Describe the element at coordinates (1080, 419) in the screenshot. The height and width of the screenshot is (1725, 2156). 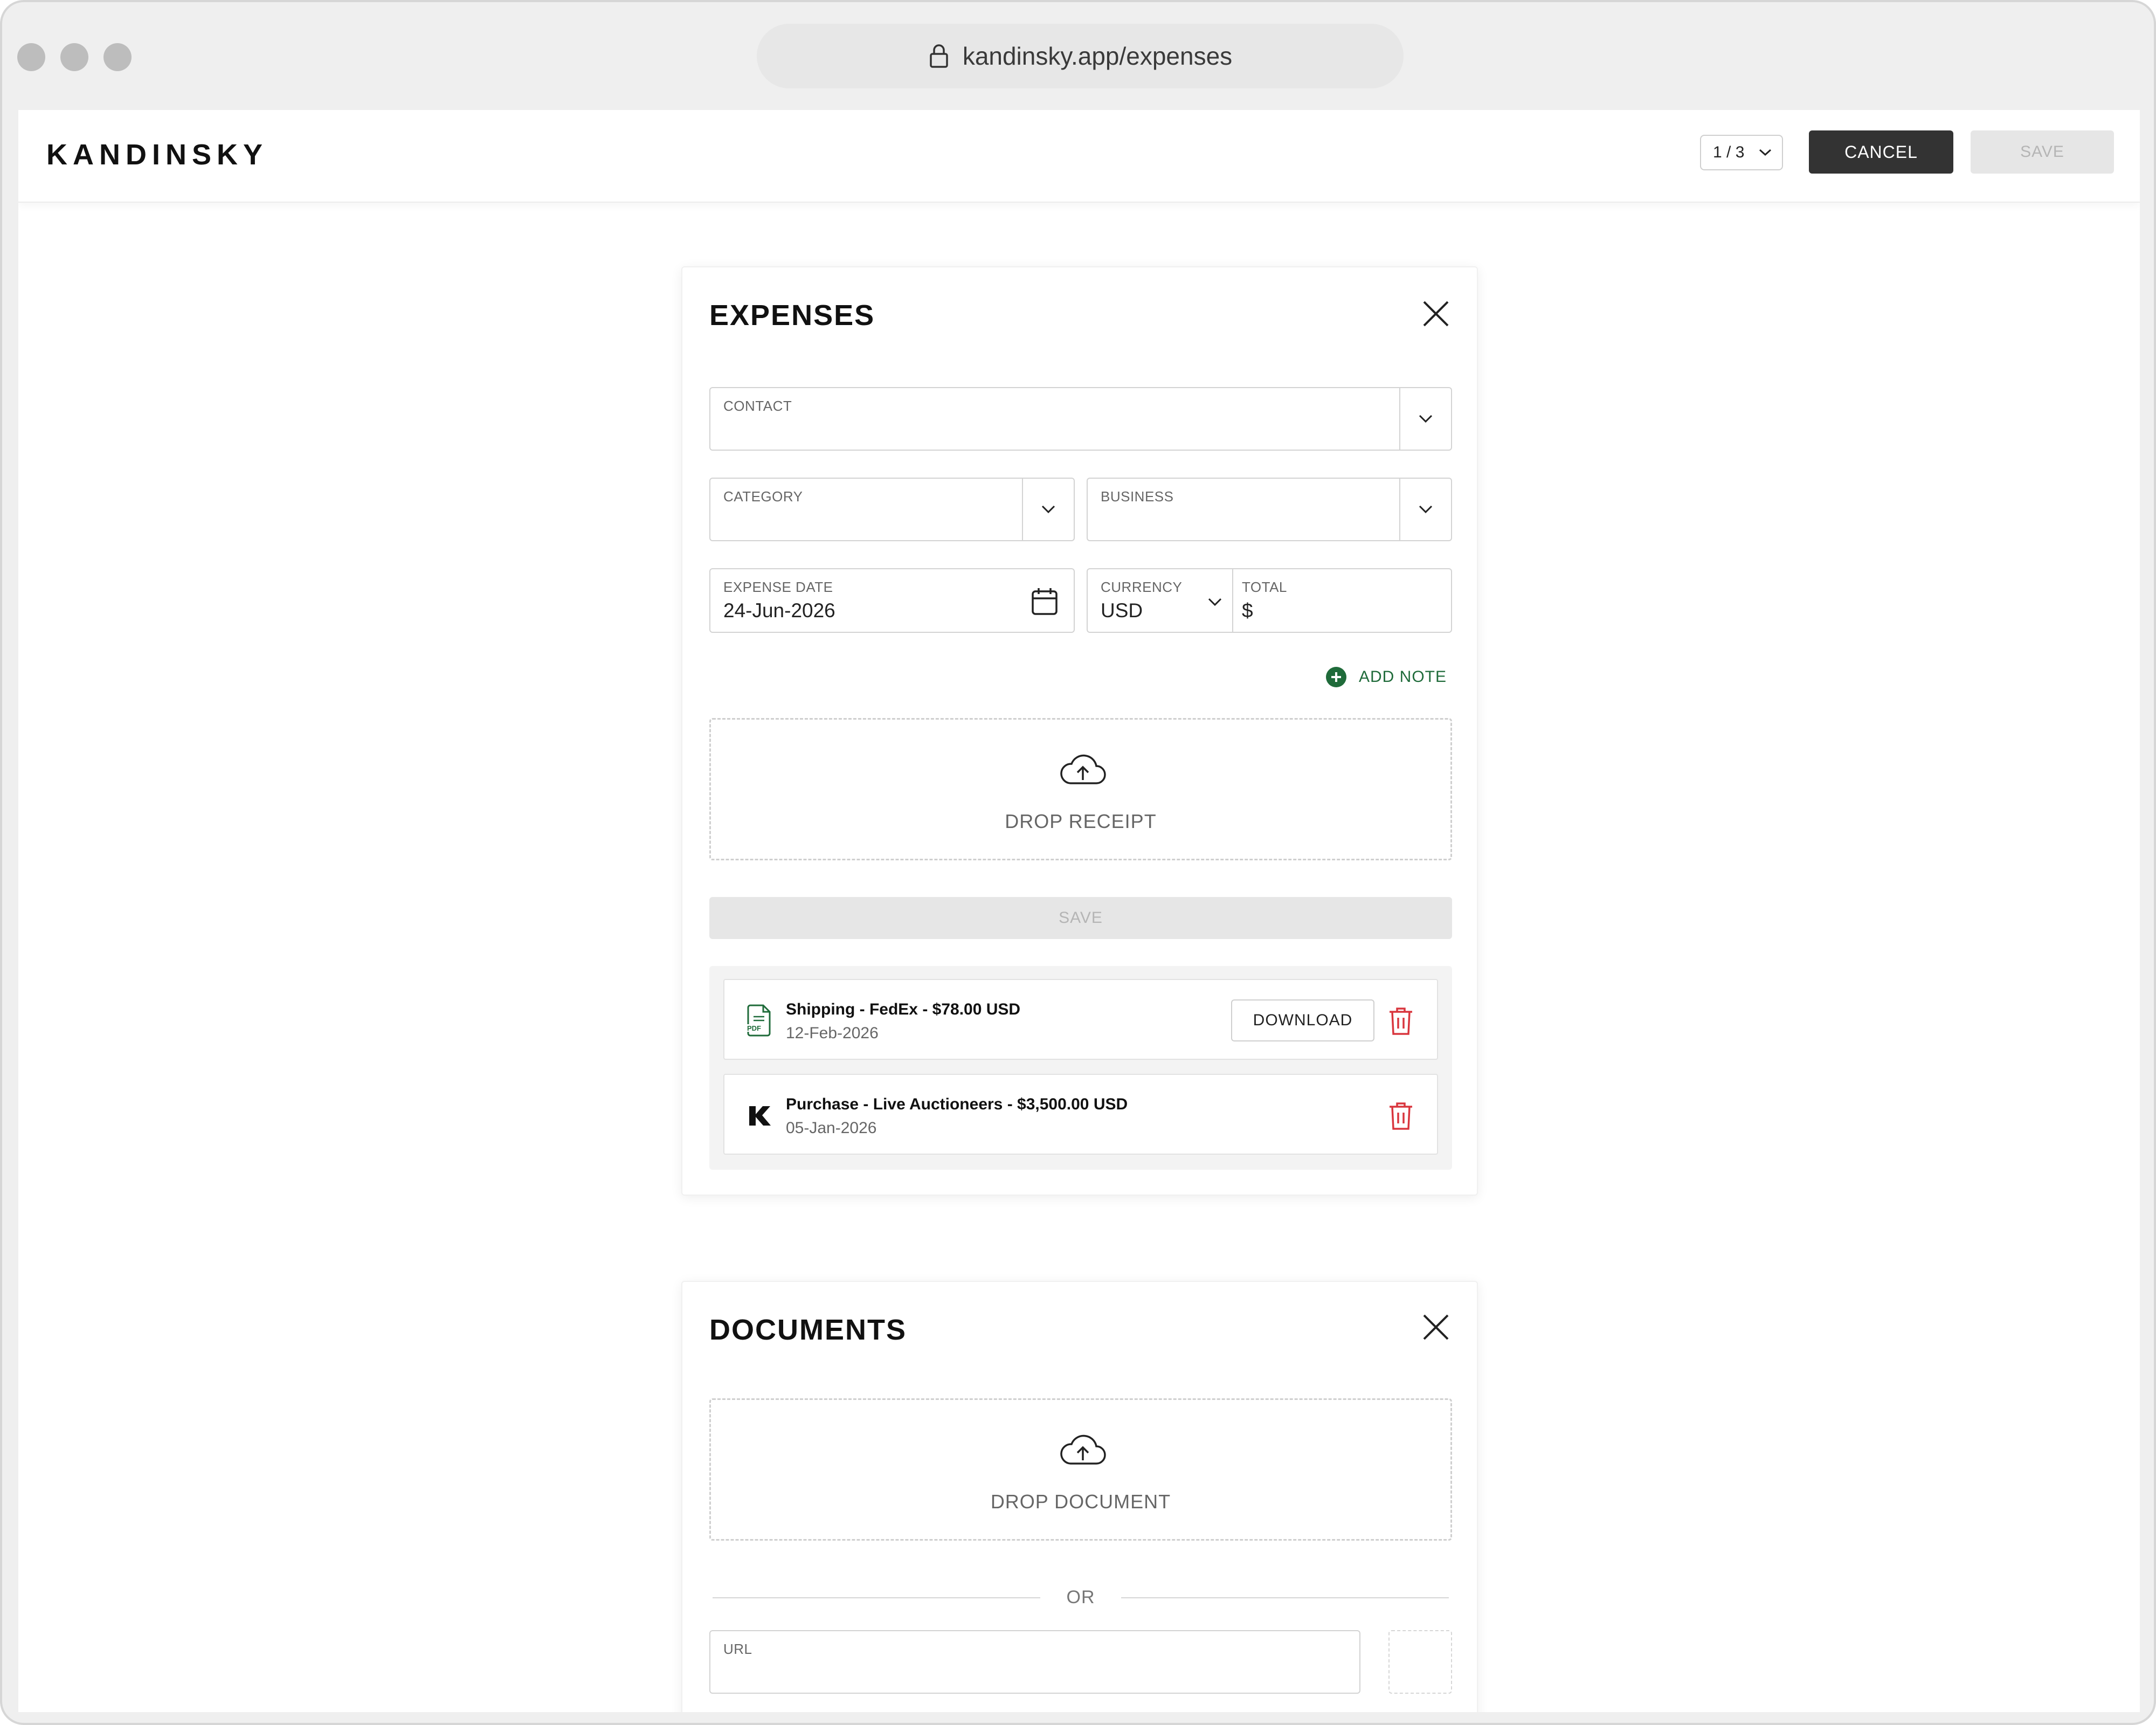
I see `contact-select: CONTACT` at that location.